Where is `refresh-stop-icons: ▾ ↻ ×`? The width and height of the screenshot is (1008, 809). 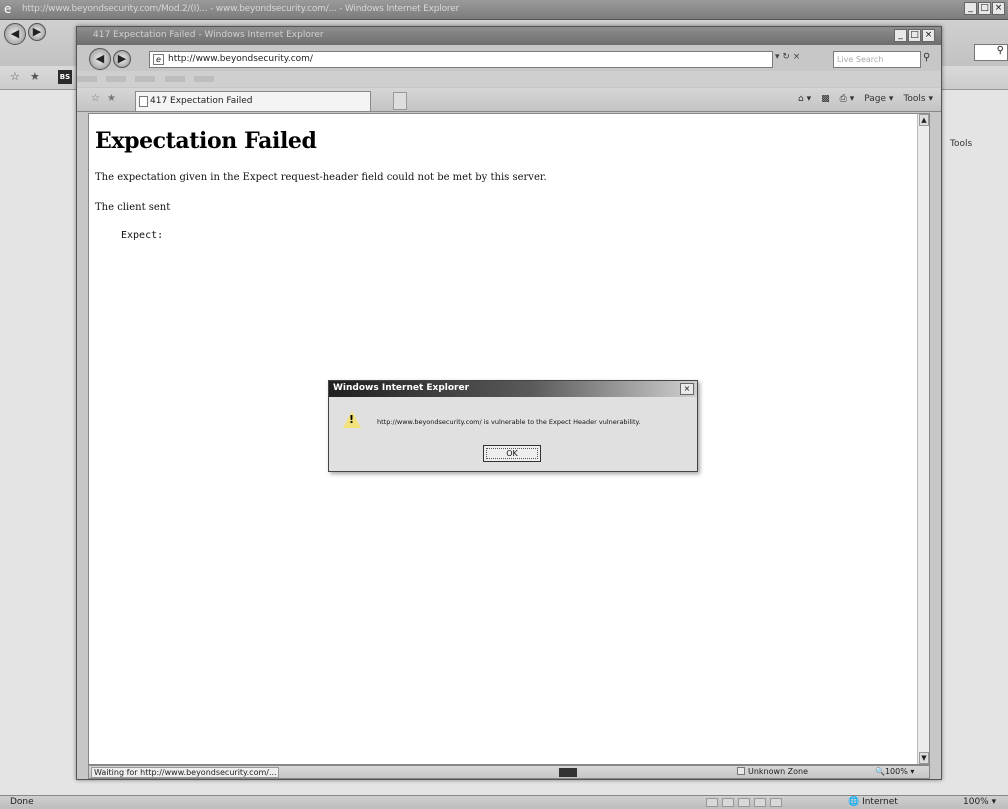
refresh-stop-icons: ▾ ↻ × is located at coordinates (787, 57).